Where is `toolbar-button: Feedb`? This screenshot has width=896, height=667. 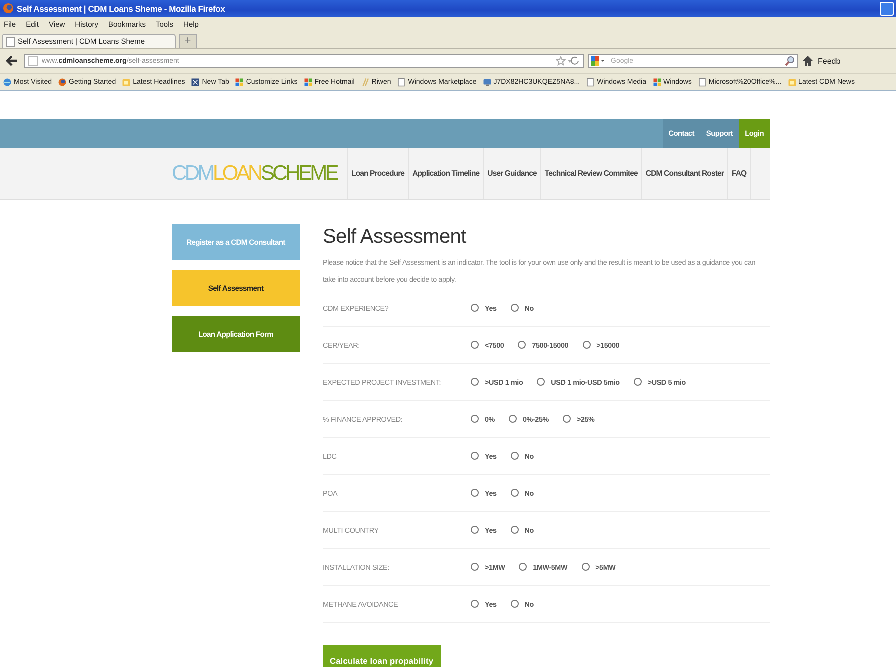
toolbar-button: Feedb is located at coordinates (829, 61).